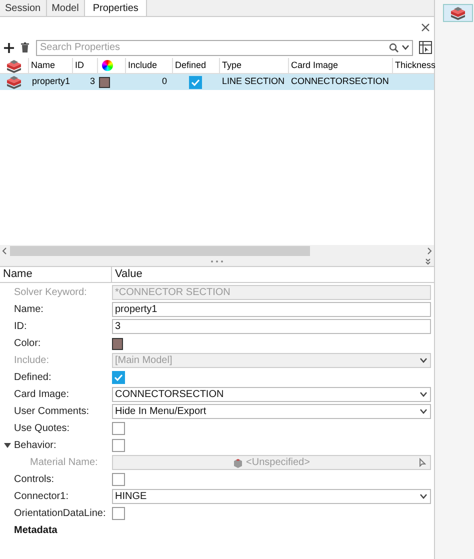  What do you see at coordinates (117, 344) in the screenshot?
I see `color-swatch` at bounding box center [117, 344].